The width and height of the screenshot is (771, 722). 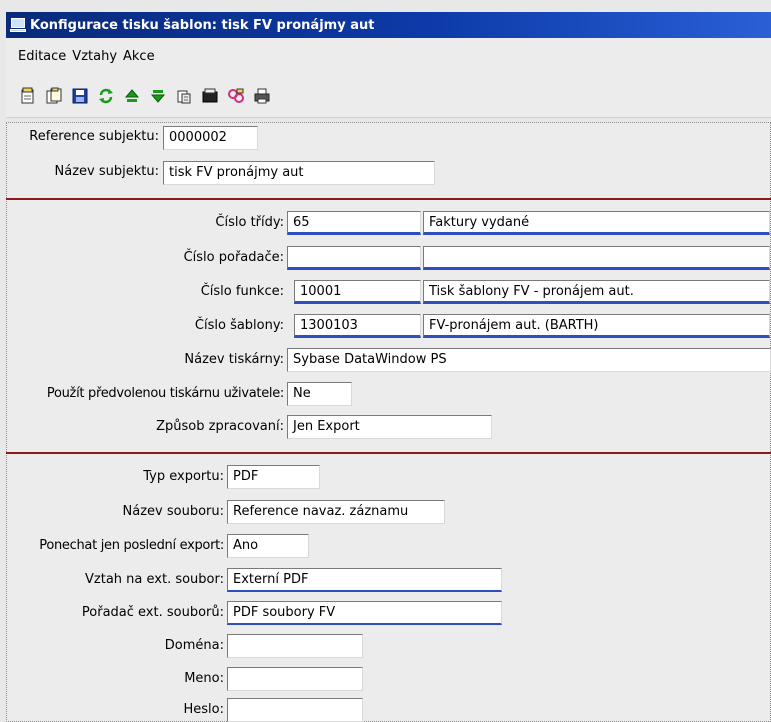 I want to click on printer-label: Název tiskárny:, so click(x=234, y=359).